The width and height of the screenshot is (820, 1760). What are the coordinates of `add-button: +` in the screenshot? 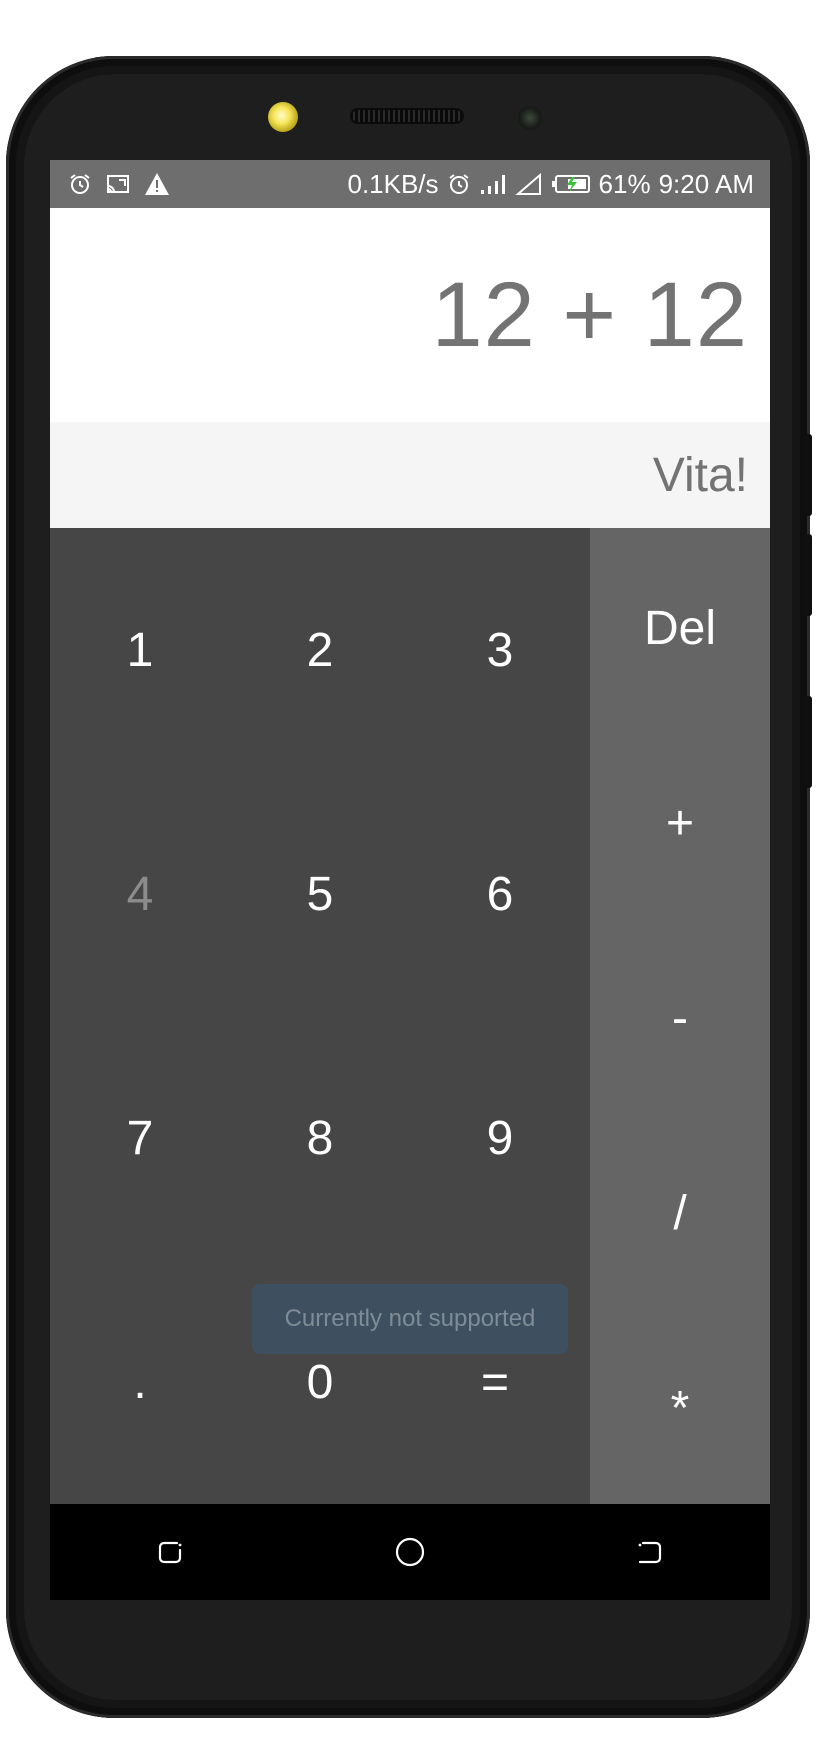 It's located at (680, 823).